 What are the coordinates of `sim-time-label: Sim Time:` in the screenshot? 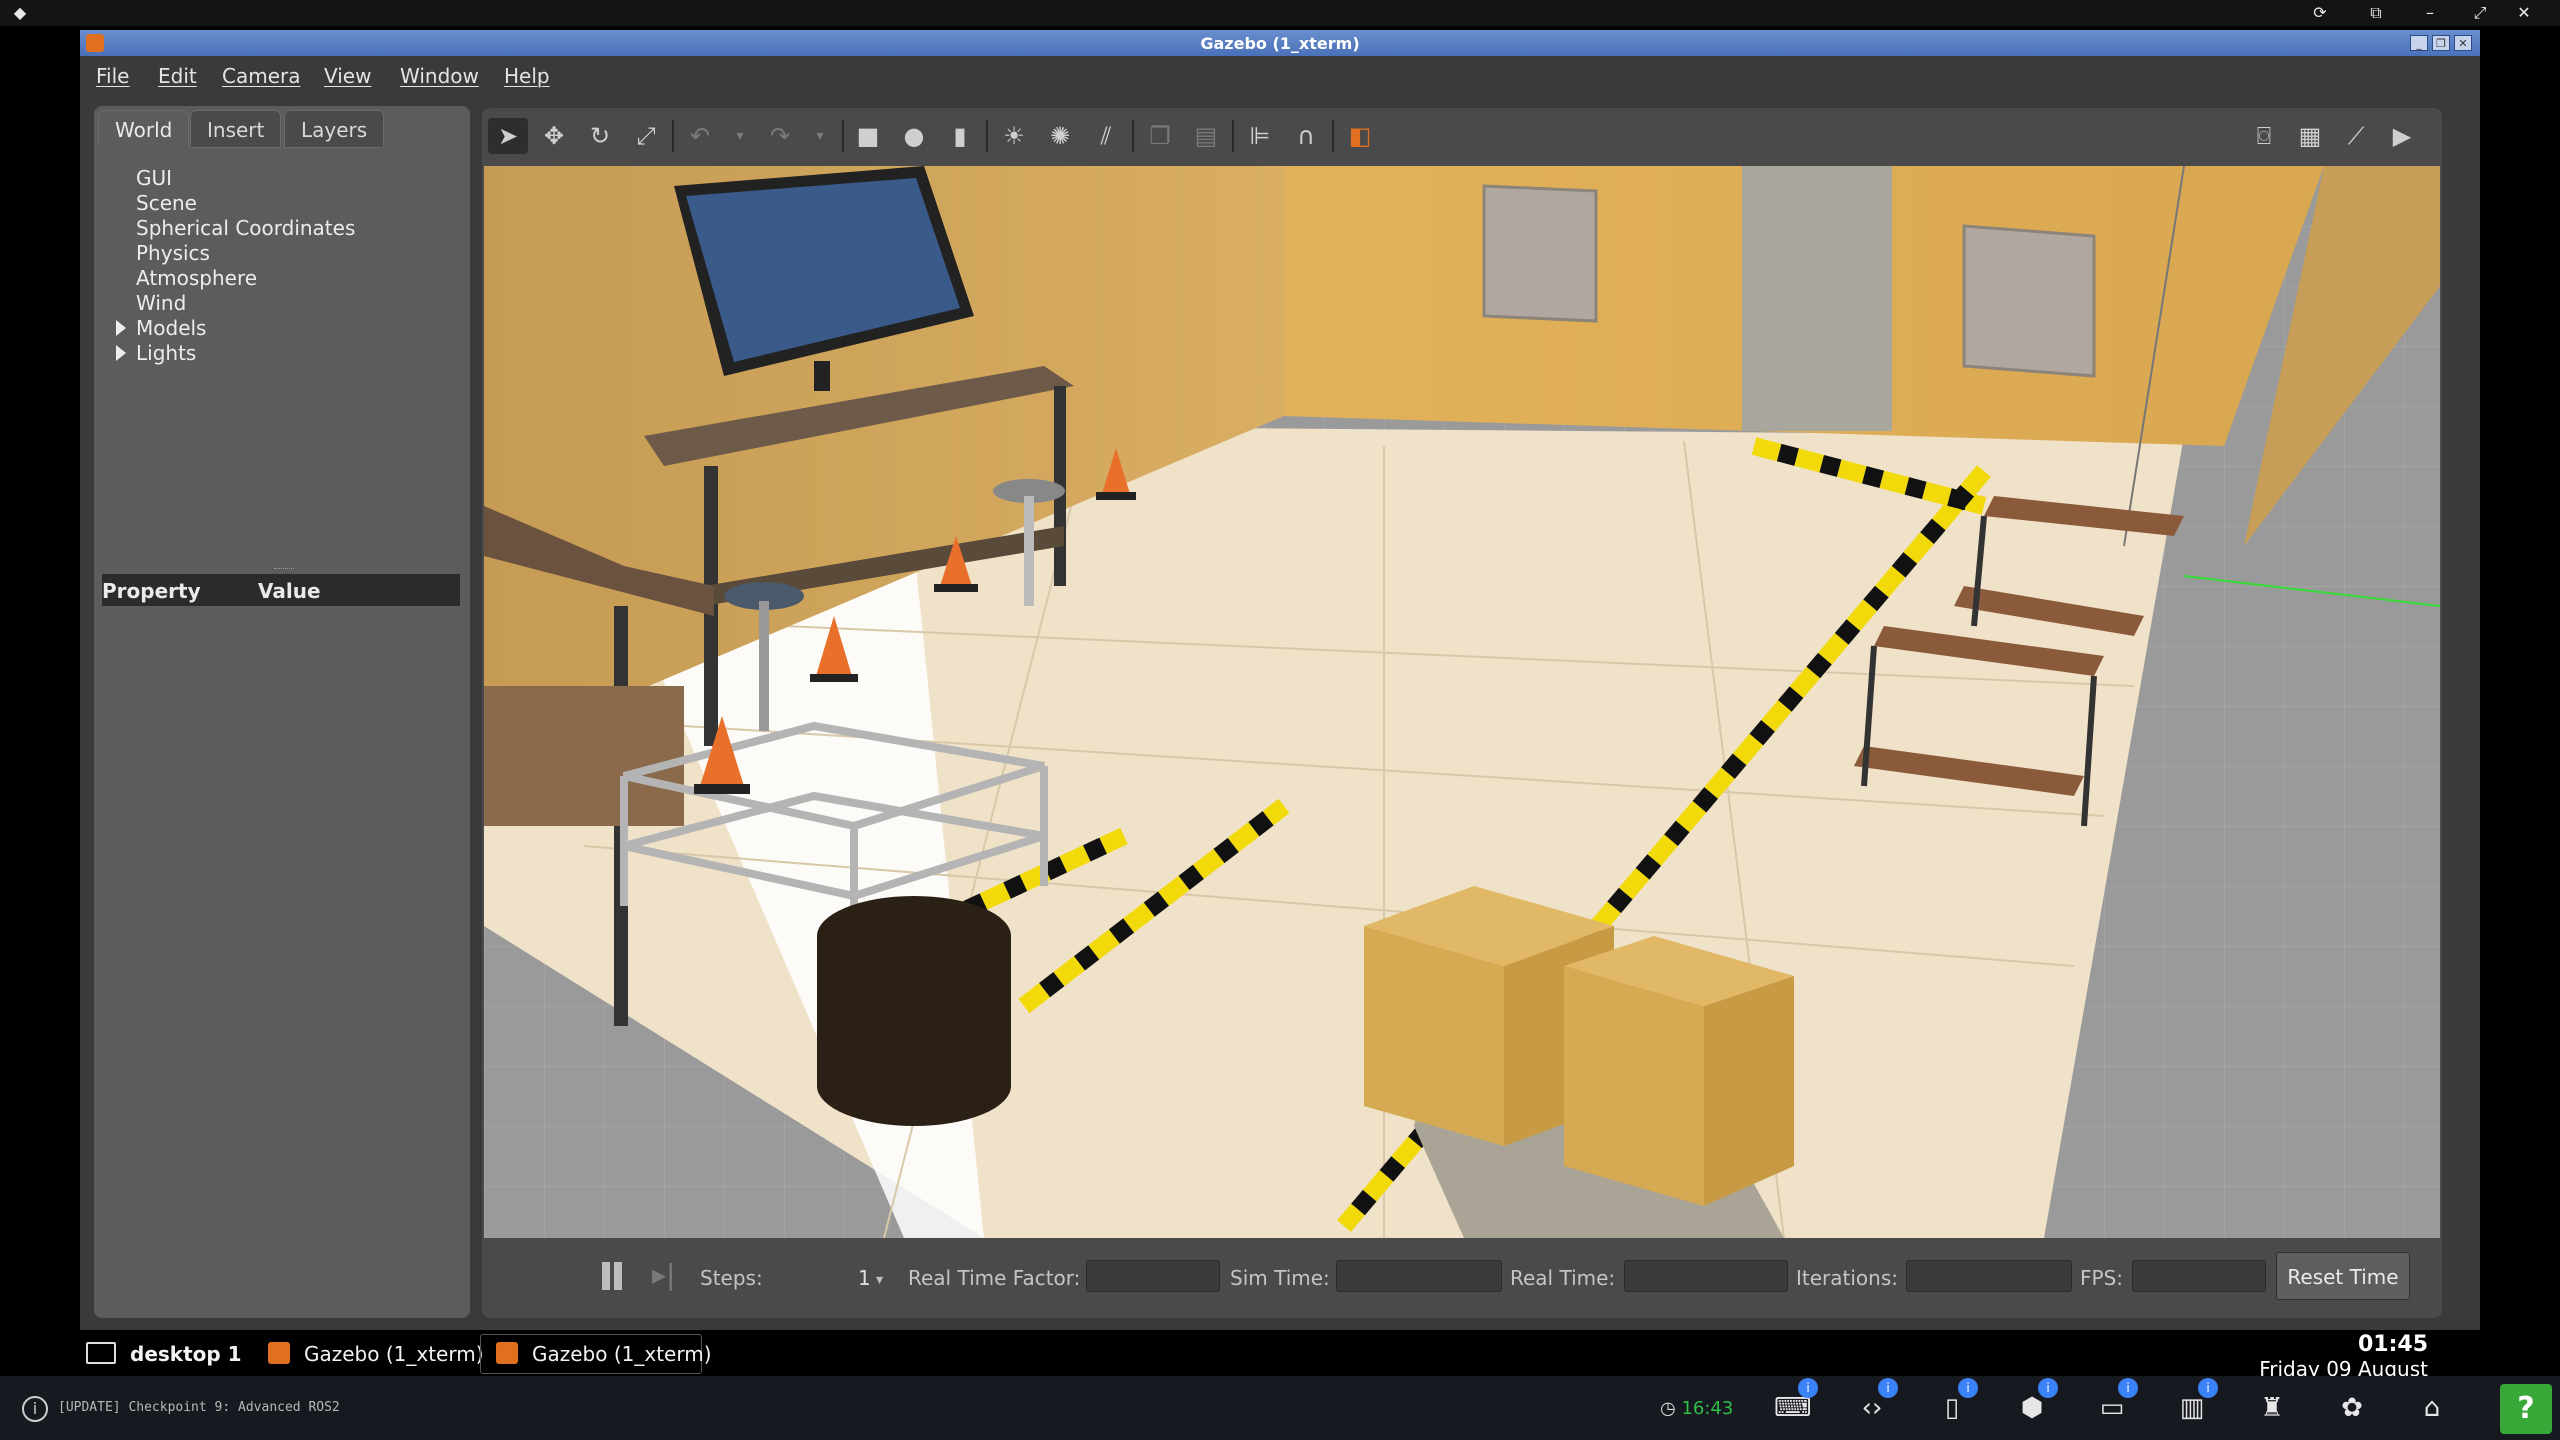 It's located at (1280, 1278).